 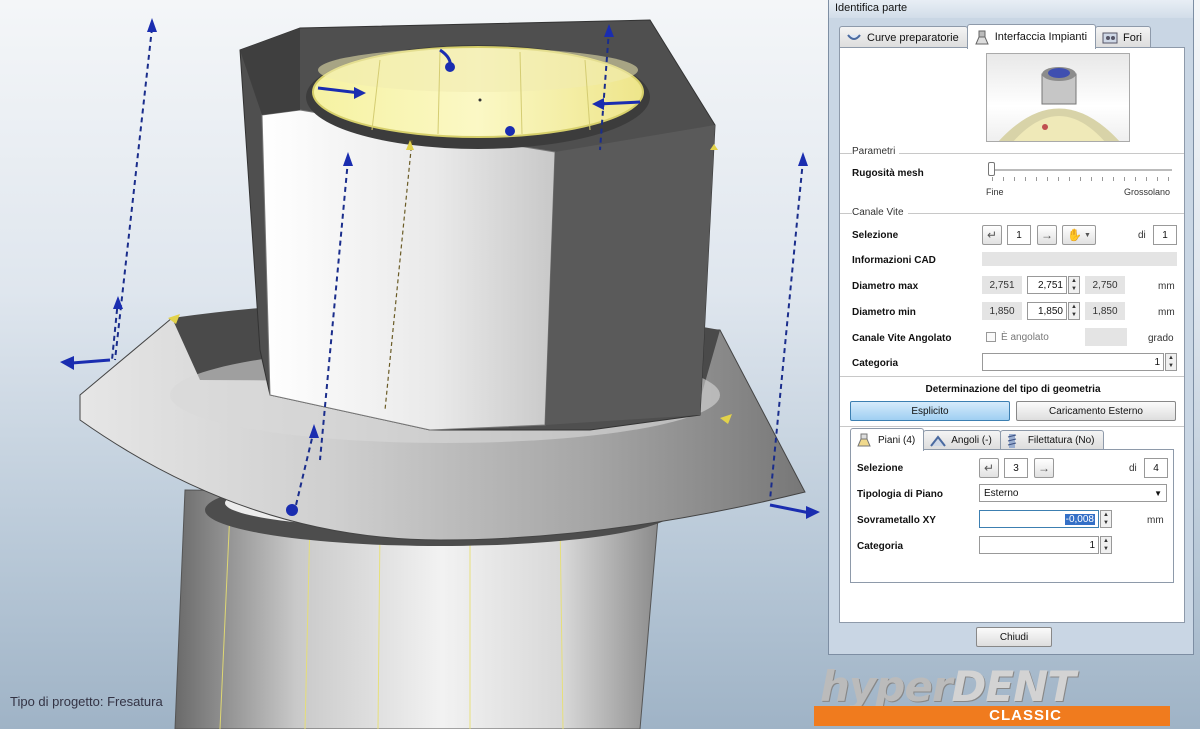 I want to click on tab-interfaccia-impianti: Interfaccia Impianti, so click(x=1031, y=36).